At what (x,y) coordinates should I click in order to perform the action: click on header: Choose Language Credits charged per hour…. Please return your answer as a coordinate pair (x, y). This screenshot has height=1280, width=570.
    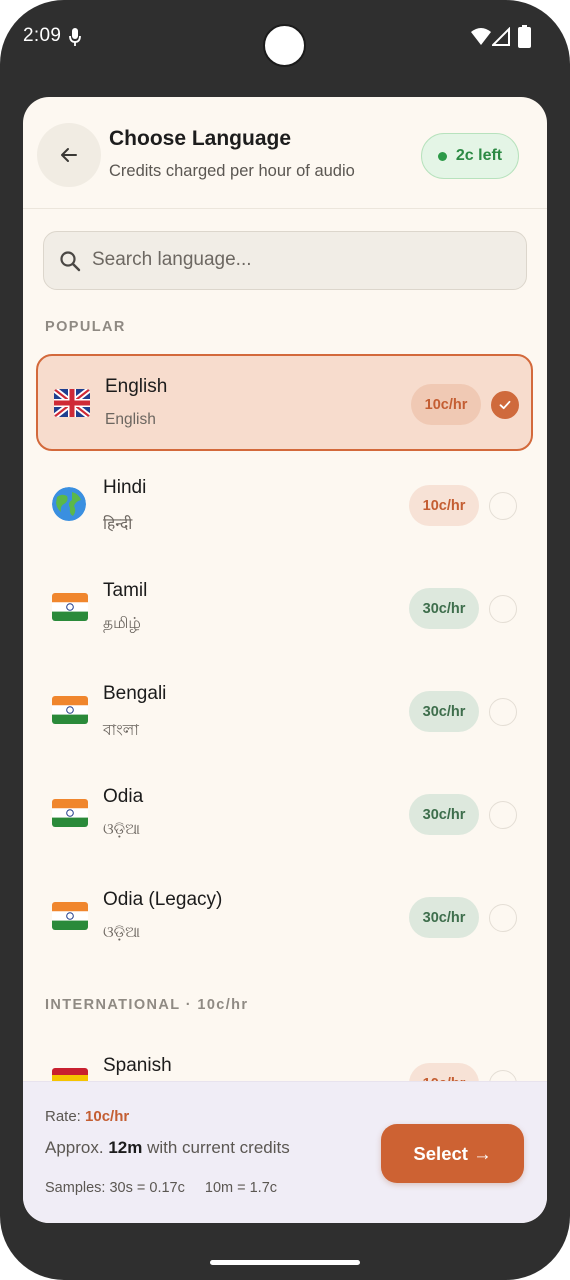
    Looking at the image, I should click on (285, 153).